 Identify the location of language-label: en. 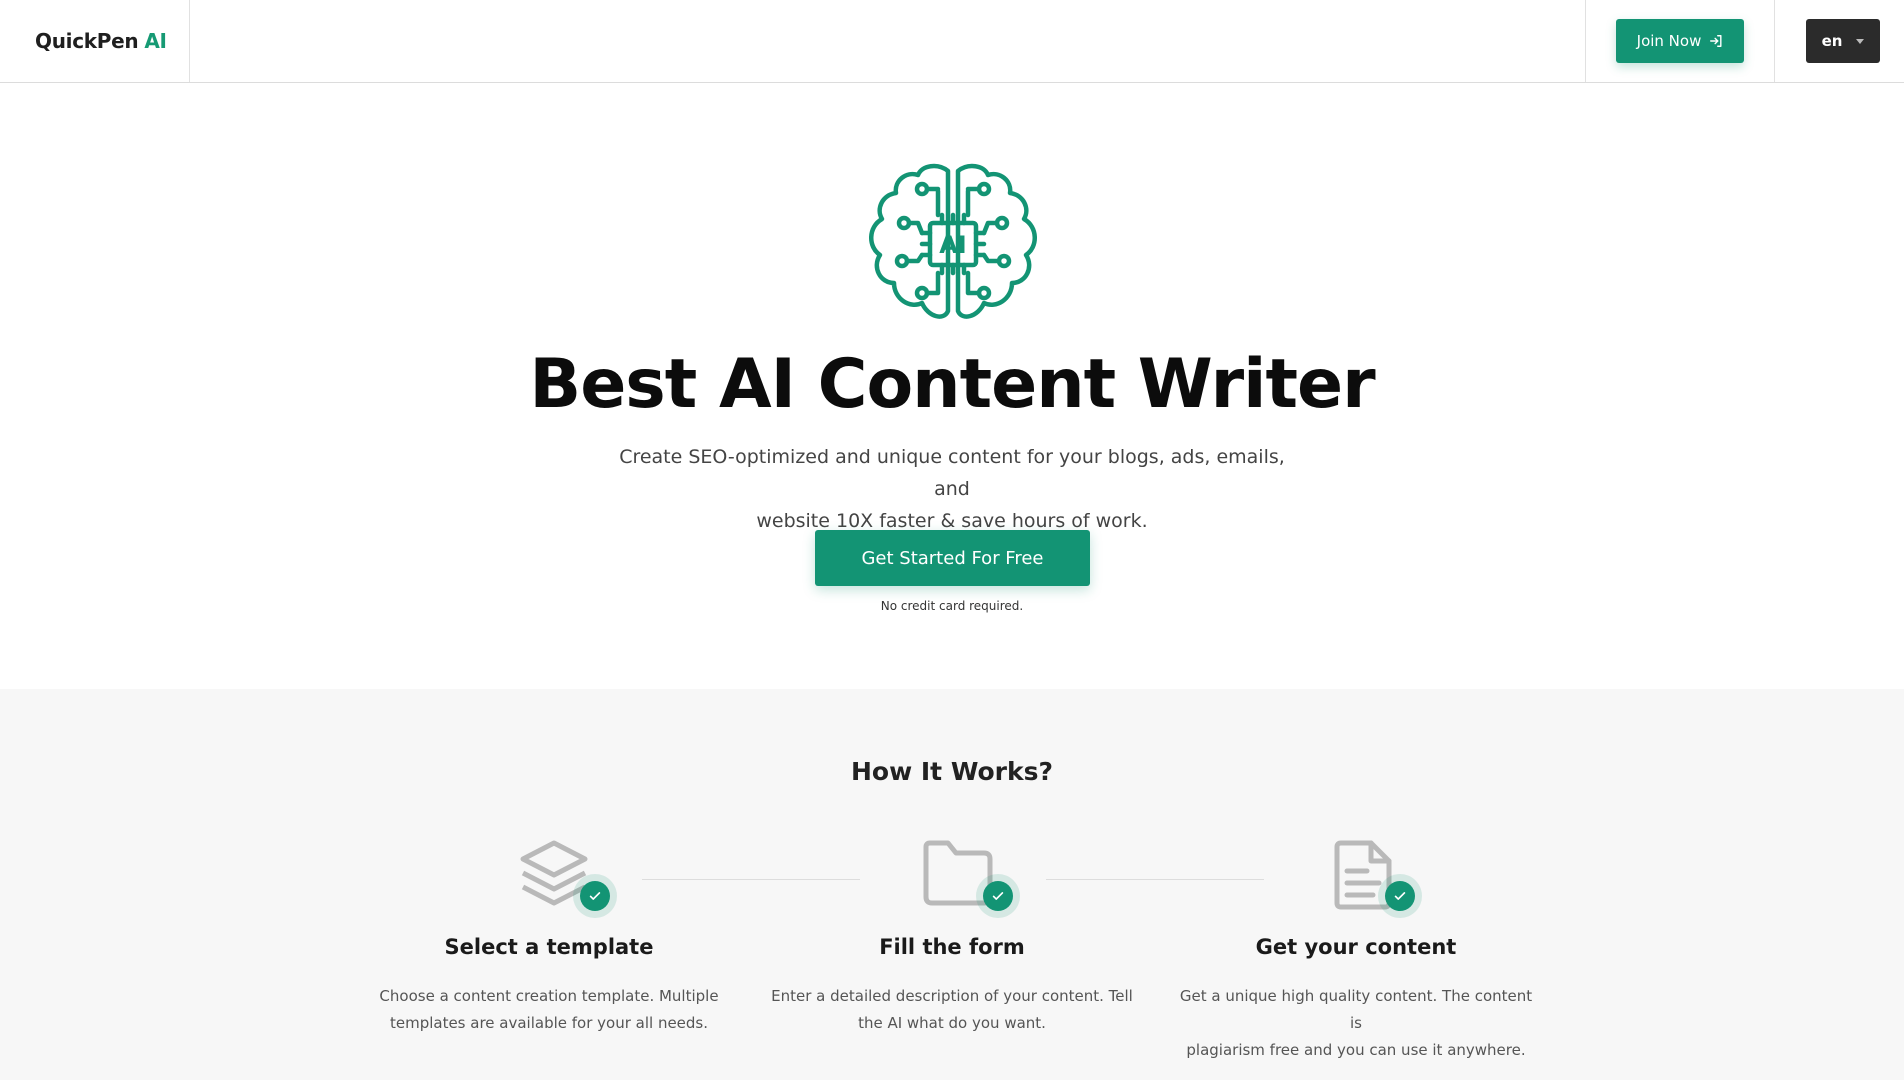
(1832, 41).